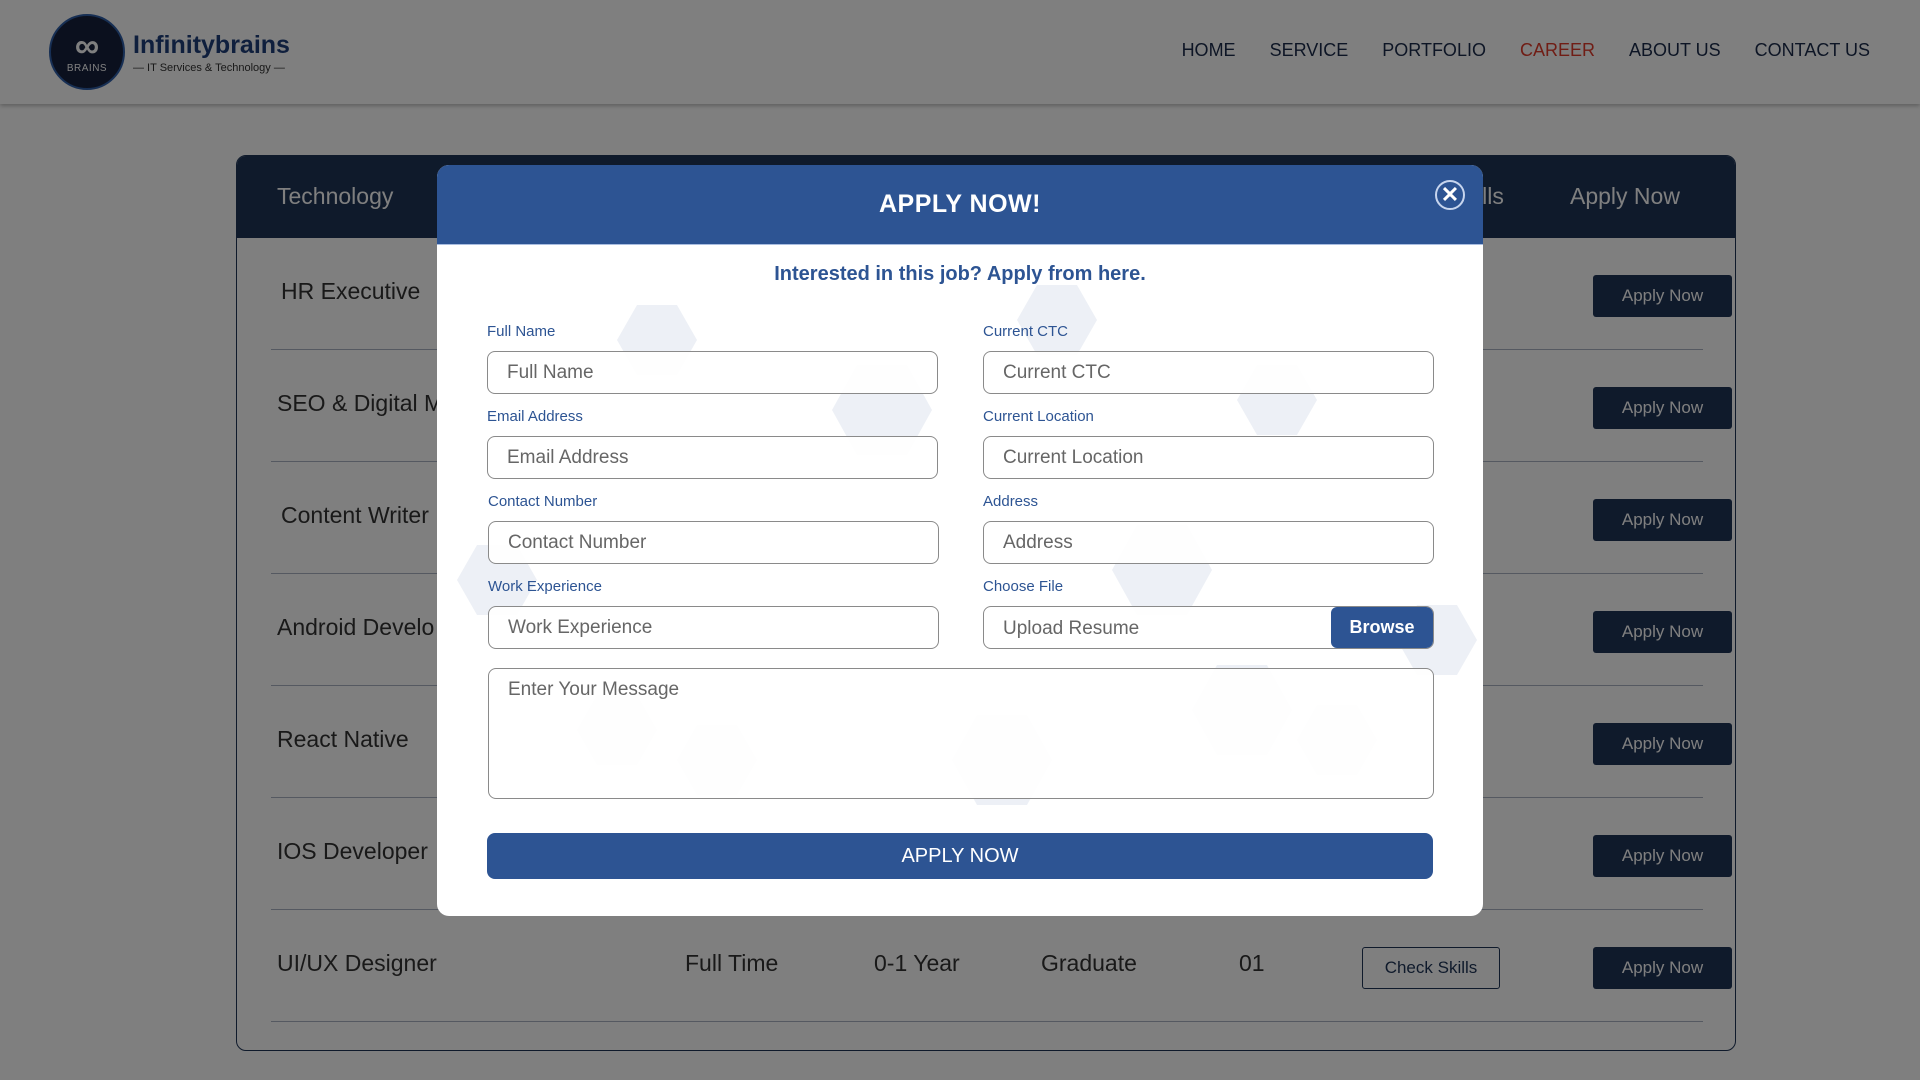 This screenshot has width=1920, height=1080. I want to click on current-ctc-input, so click(1208, 372).